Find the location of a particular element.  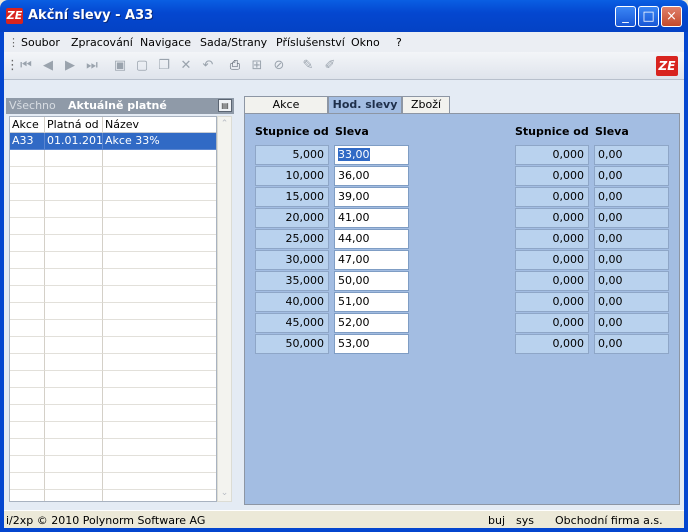

last-record-icon: ⏭ is located at coordinates (92, 66).